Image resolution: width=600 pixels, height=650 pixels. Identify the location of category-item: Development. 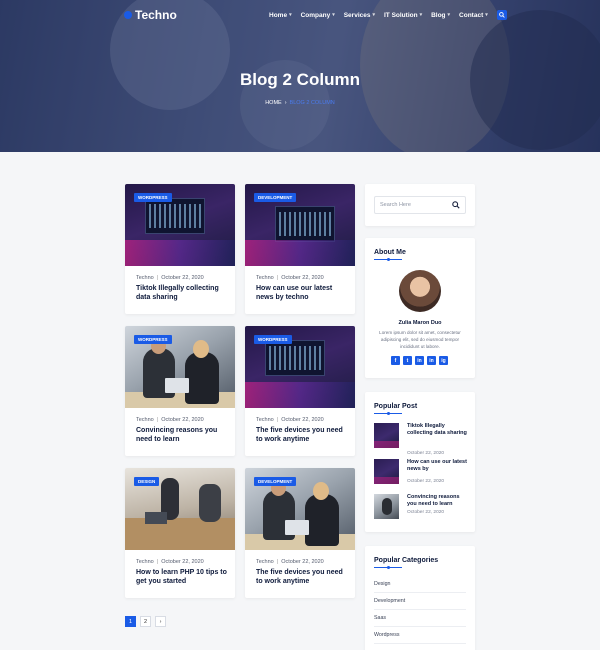
(420, 601).